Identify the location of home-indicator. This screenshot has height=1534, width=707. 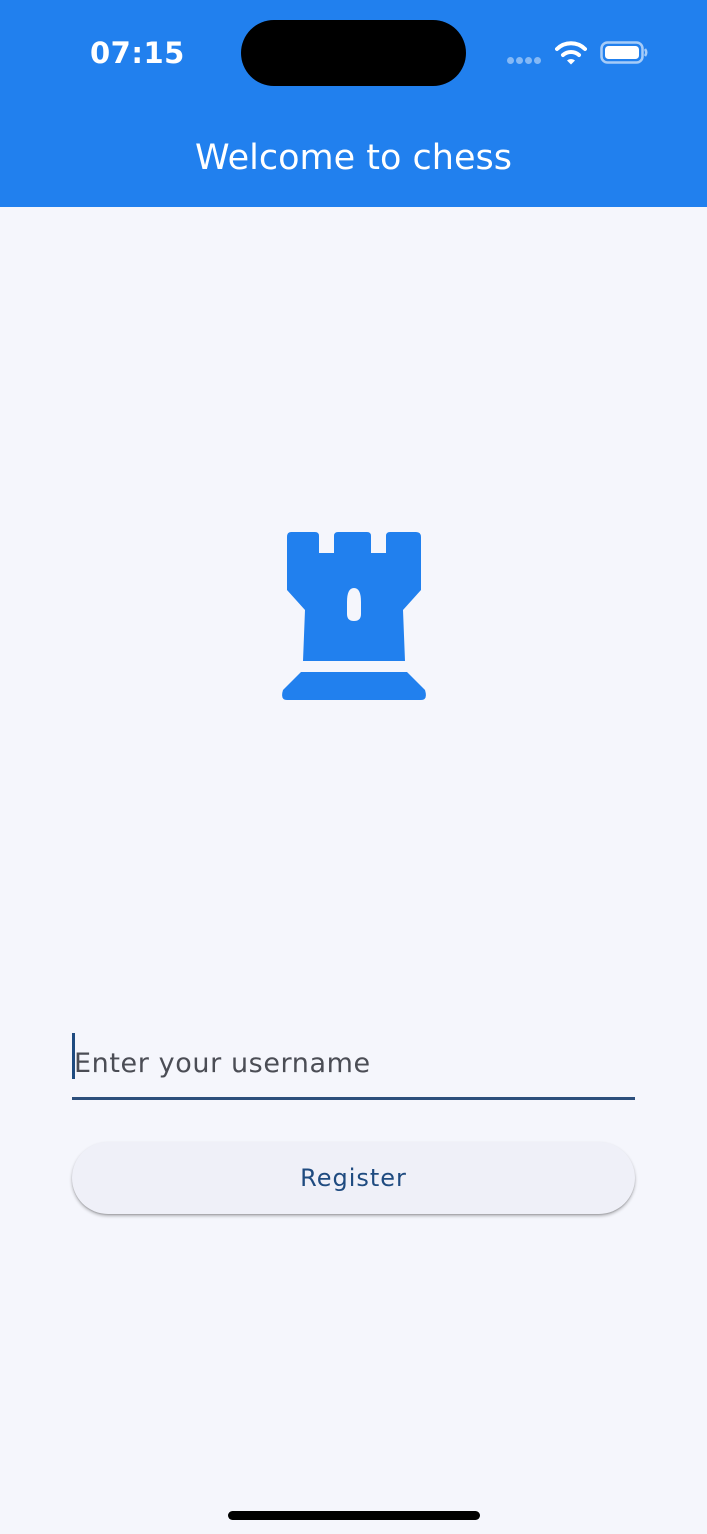
(354, 1515).